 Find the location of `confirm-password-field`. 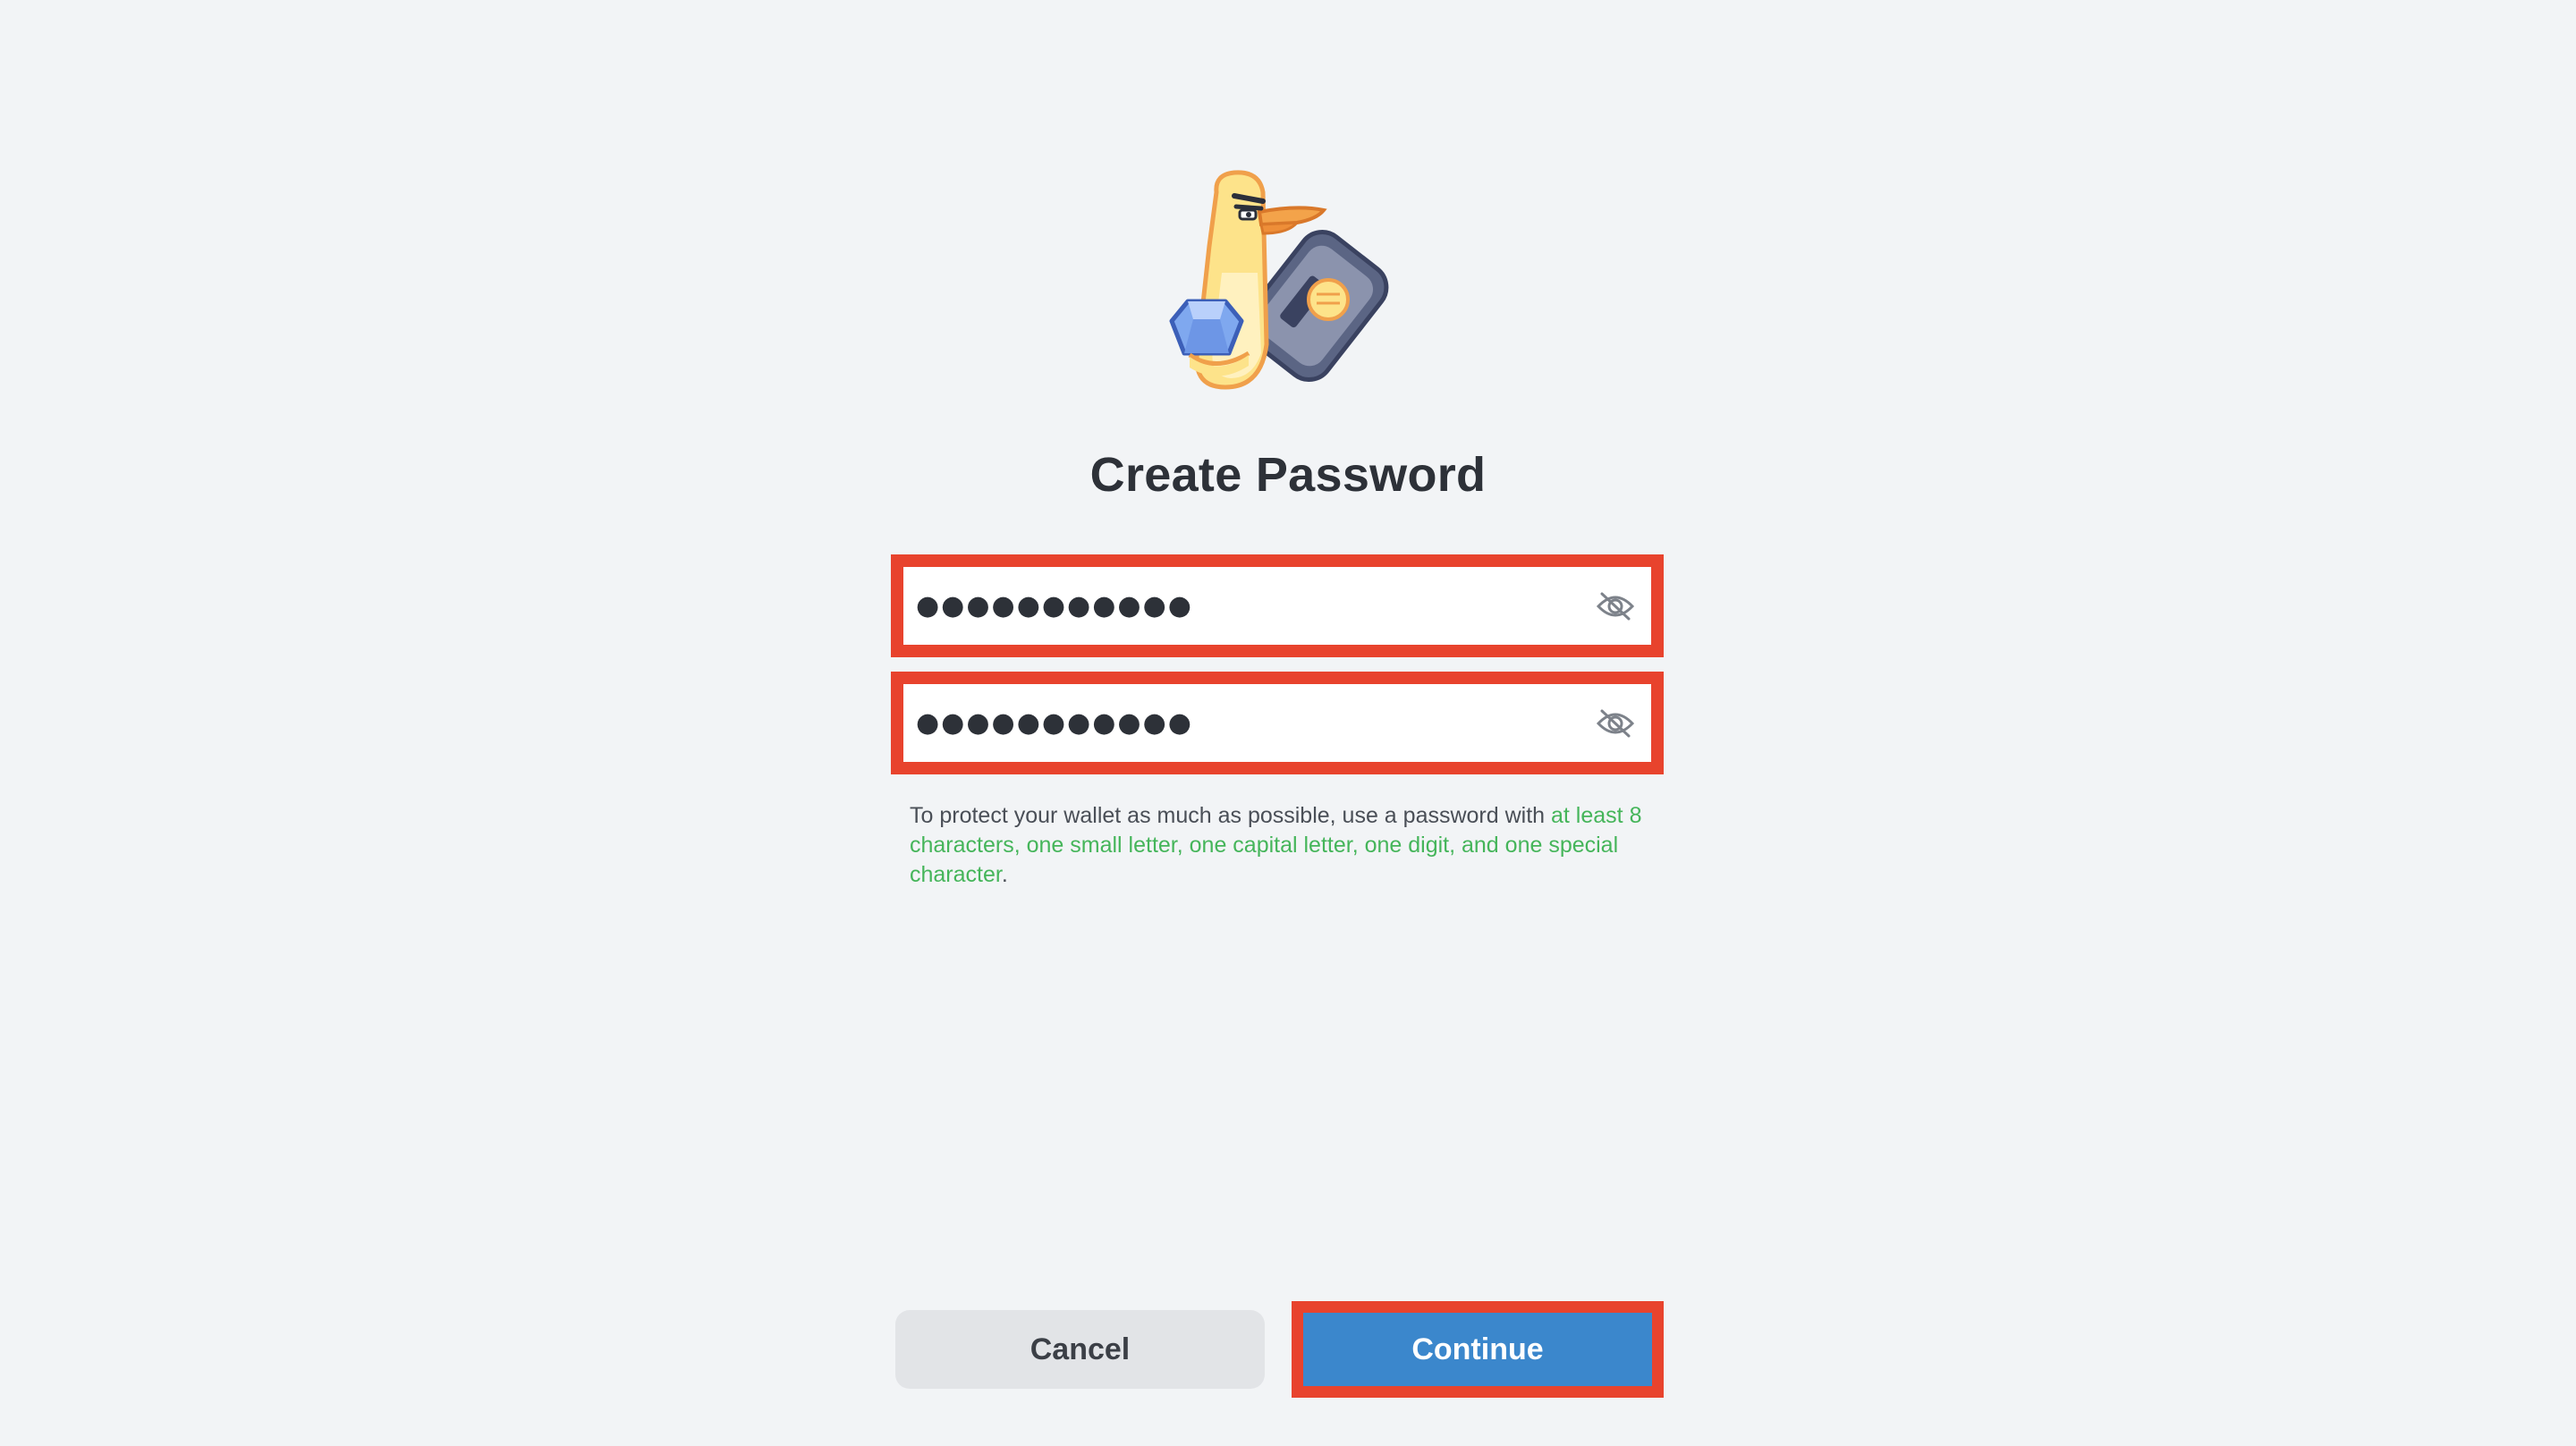

confirm-password-field is located at coordinates (1277, 723).